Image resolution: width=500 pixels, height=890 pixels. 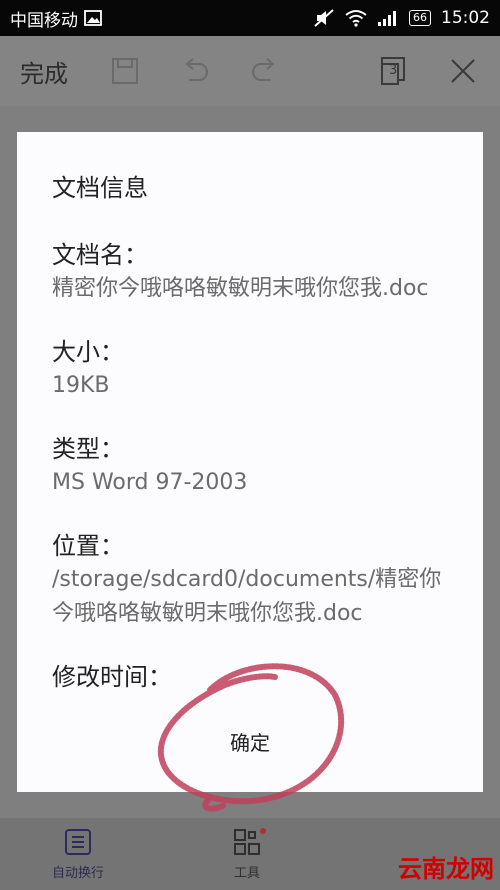 What do you see at coordinates (44, 20) in the screenshot?
I see `carrier-name: 中国移动` at bounding box center [44, 20].